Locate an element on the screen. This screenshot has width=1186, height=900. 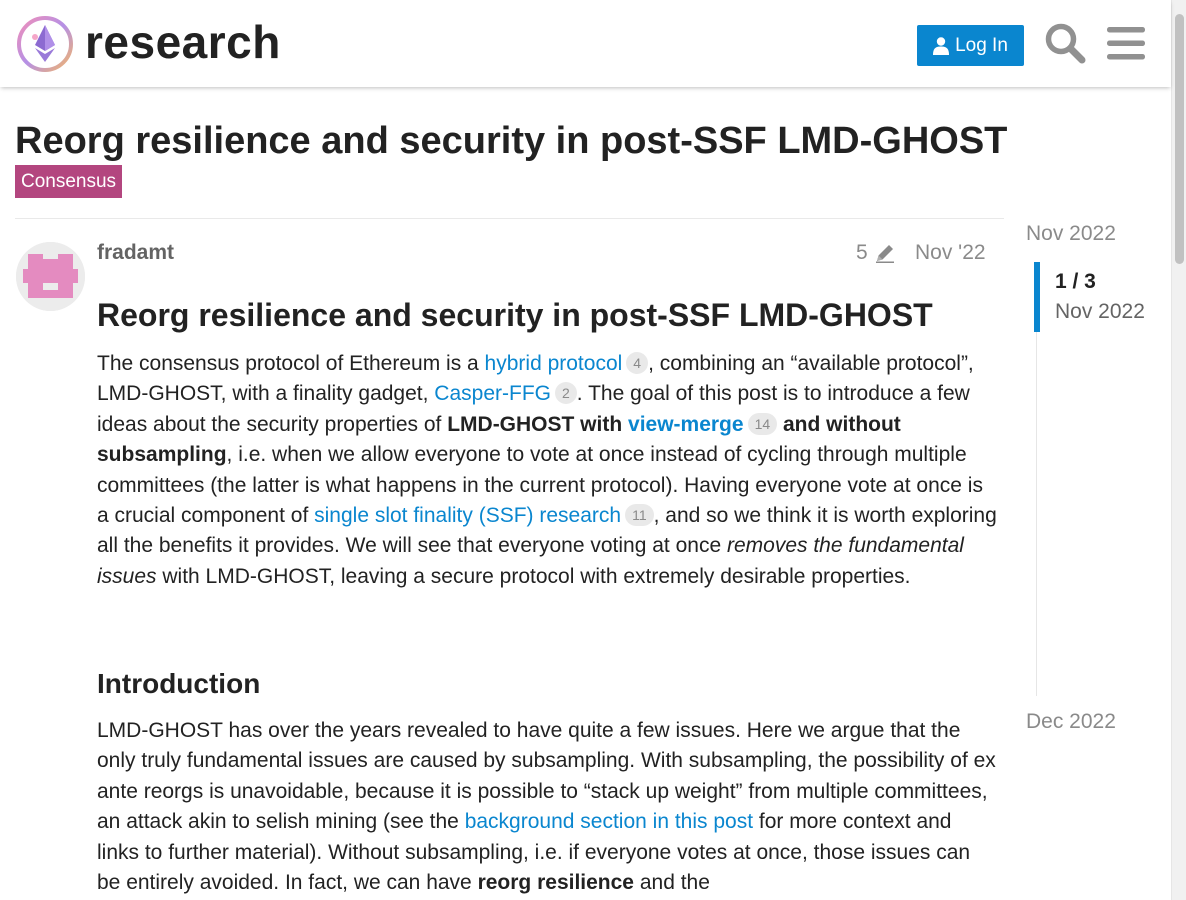
casper-ffg-link: Casper-FFG is located at coordinates (492, 393).